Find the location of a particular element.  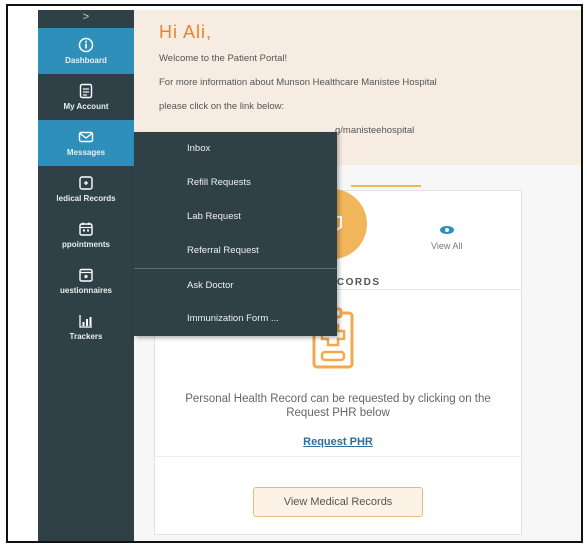

menu-item-refill-requests: Refill Requests is located at coordinates (235, 183).